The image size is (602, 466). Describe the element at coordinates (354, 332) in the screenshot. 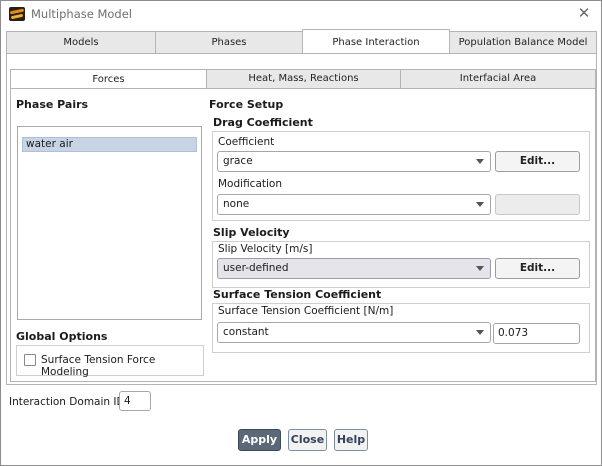

I see `surface-tension-method-select: constant` at that location.